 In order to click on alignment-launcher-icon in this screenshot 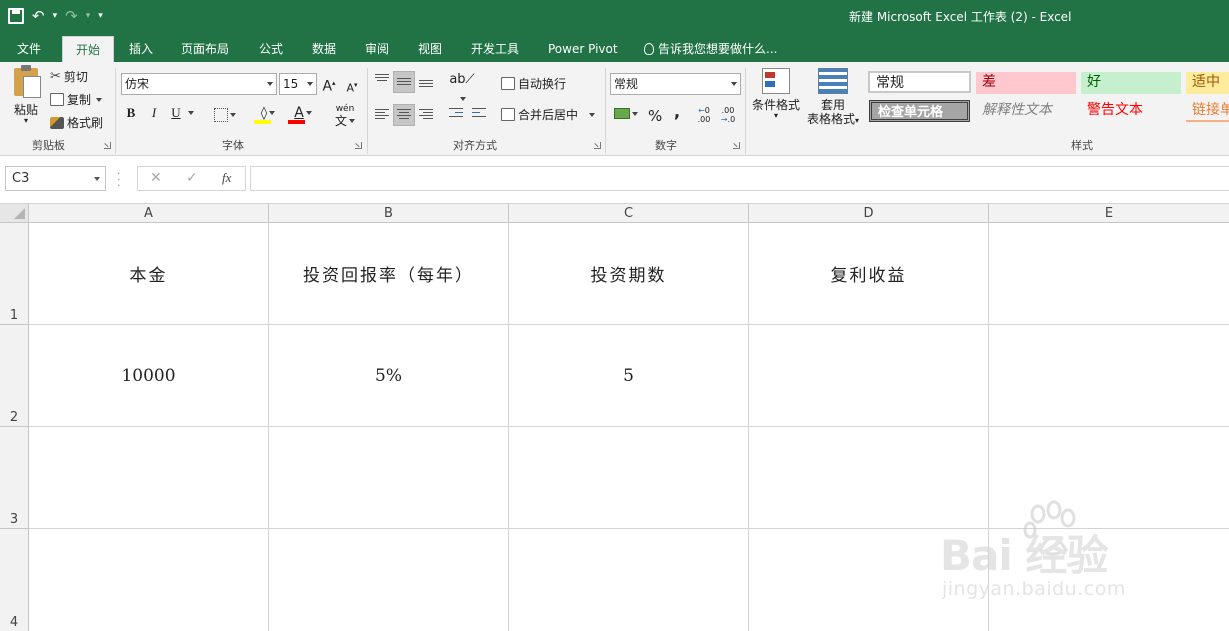, I will do `click(597, 145)`.